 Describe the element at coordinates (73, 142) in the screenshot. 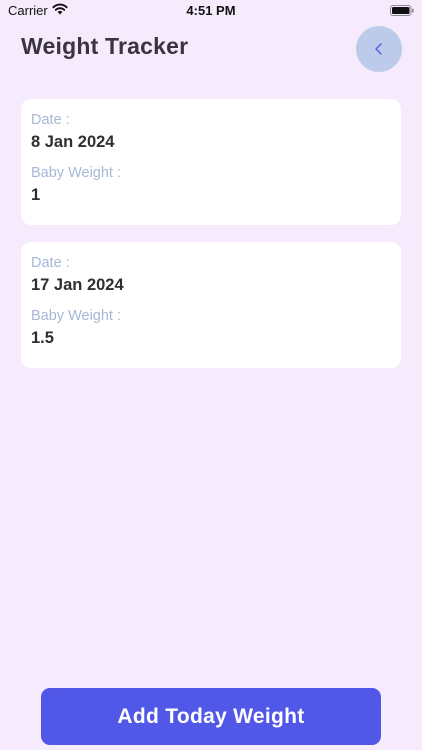

I see `date-value: 8 Jan 2024` at that location.